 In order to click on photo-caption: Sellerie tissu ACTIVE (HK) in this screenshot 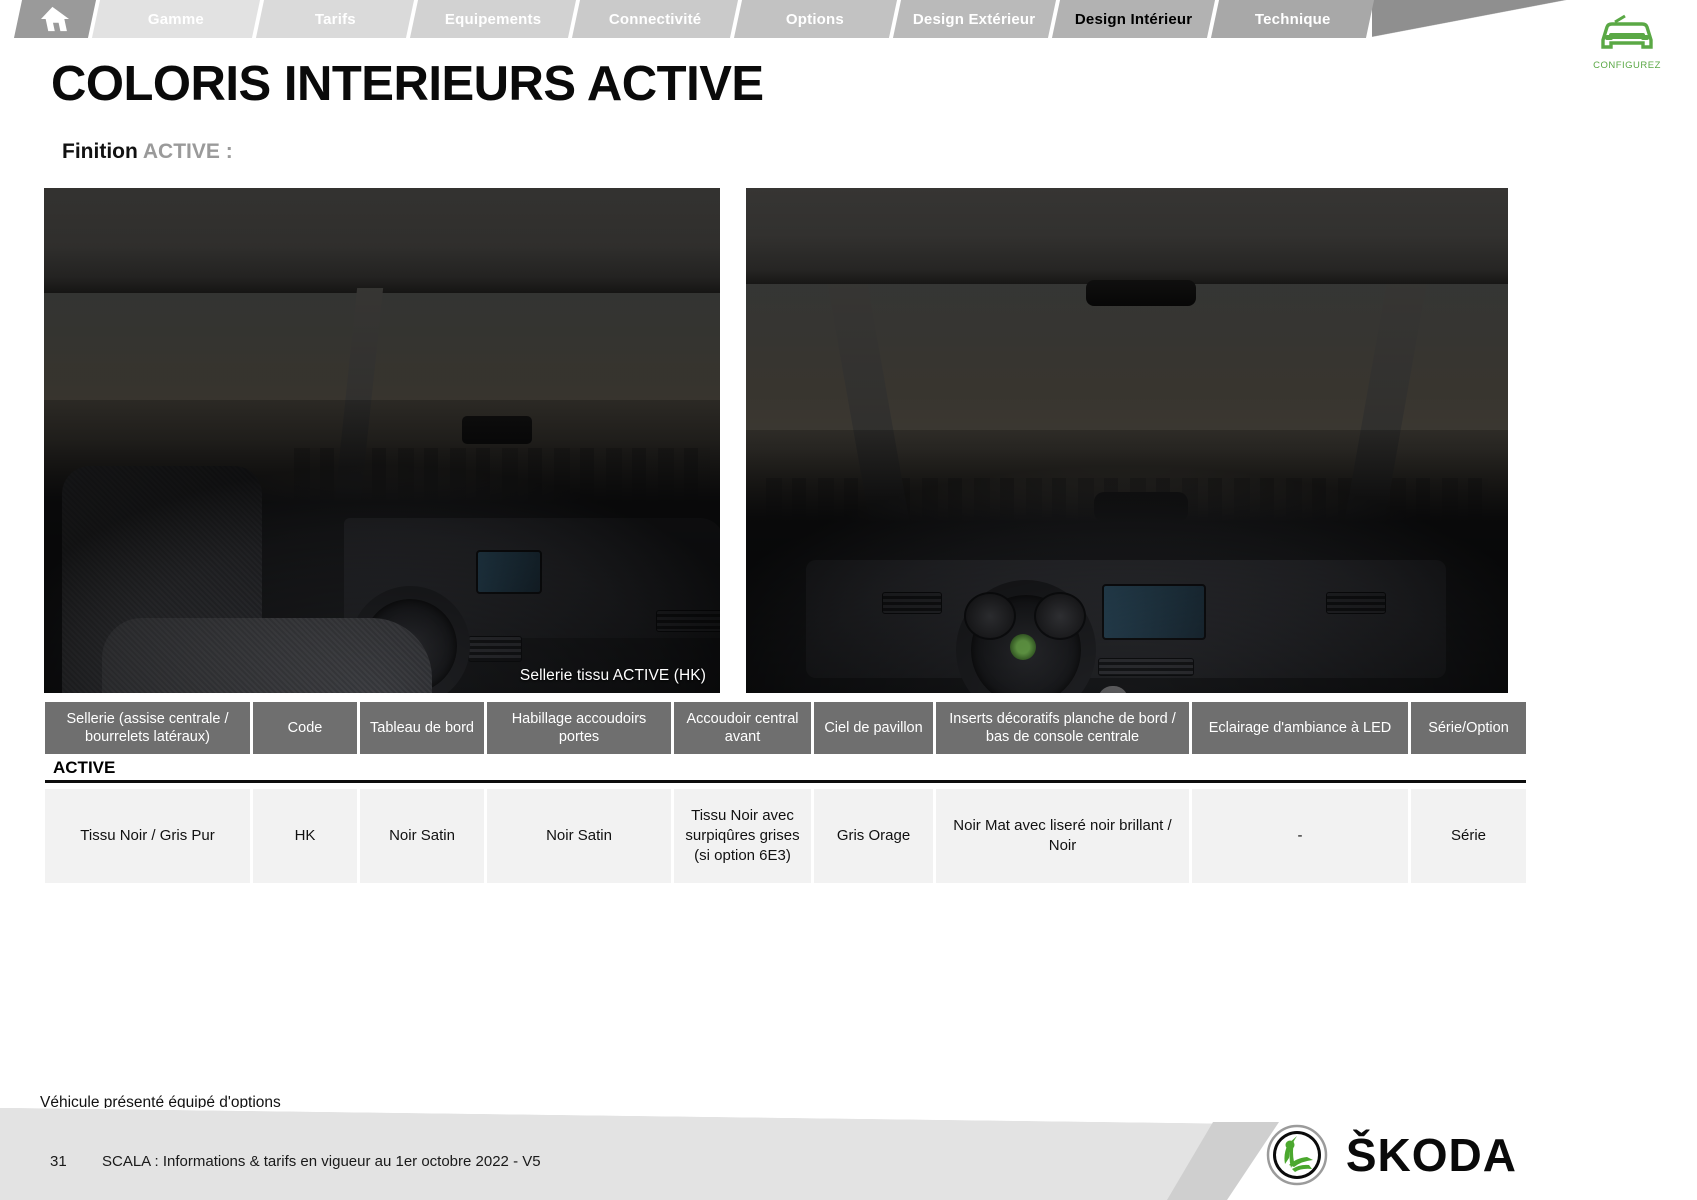, I will do `click(612, 675)`.